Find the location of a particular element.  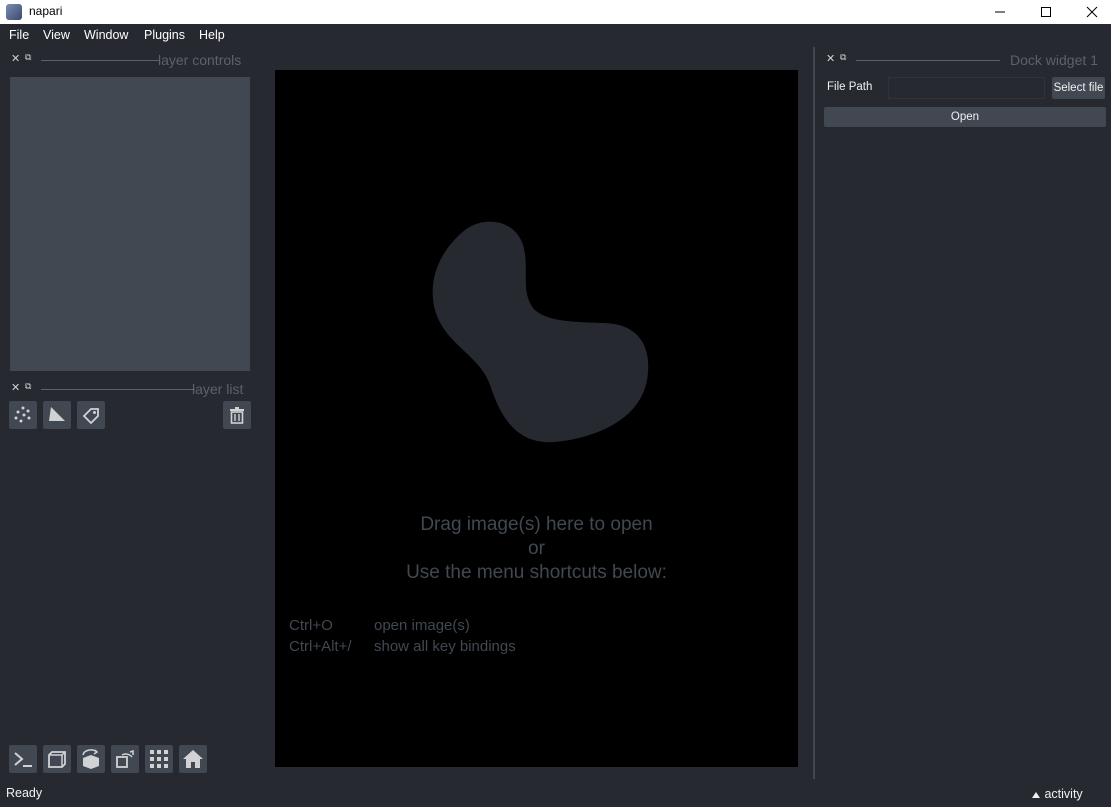

file-path-input is located at coordinates (966, 88).